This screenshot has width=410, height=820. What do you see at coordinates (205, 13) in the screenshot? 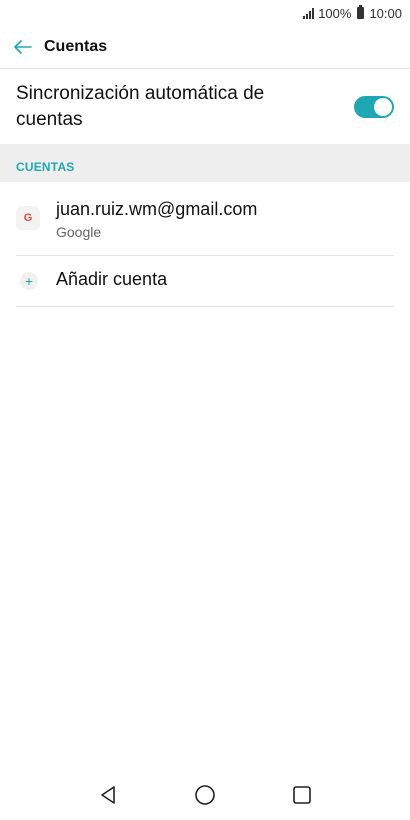
I see `status-bar: 100% 10:00` at bounding box center [205, 13].